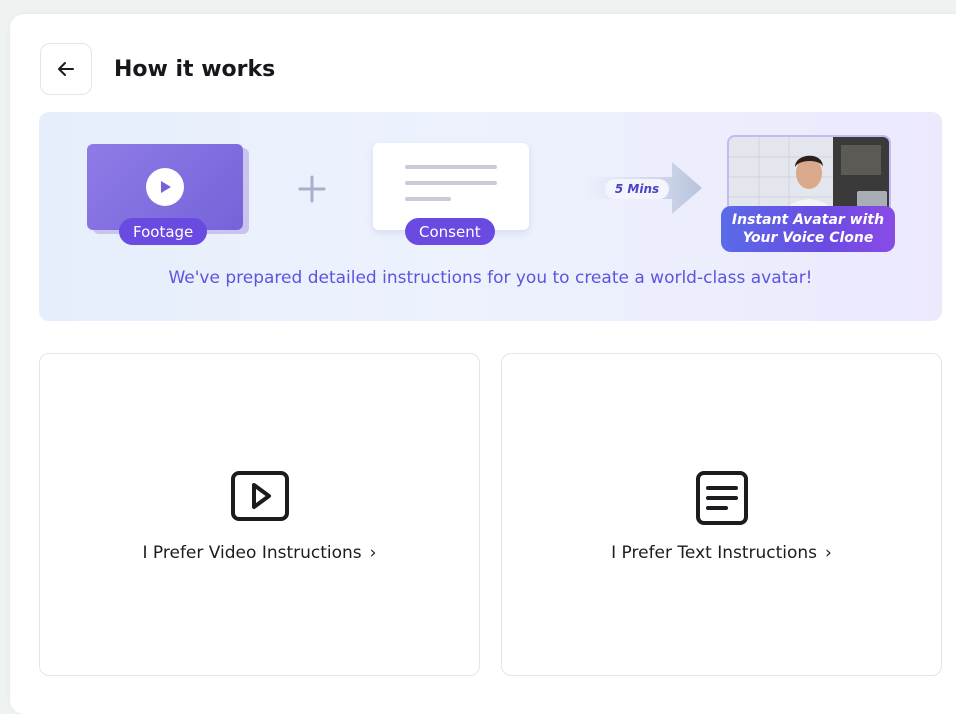 This screenshot has height=714, width=956. What do you see at coordinates (808, 220) in the screenshot?
I see `avatar-badge-line1: Instant Avatar with` at bounding box center [808, 220].